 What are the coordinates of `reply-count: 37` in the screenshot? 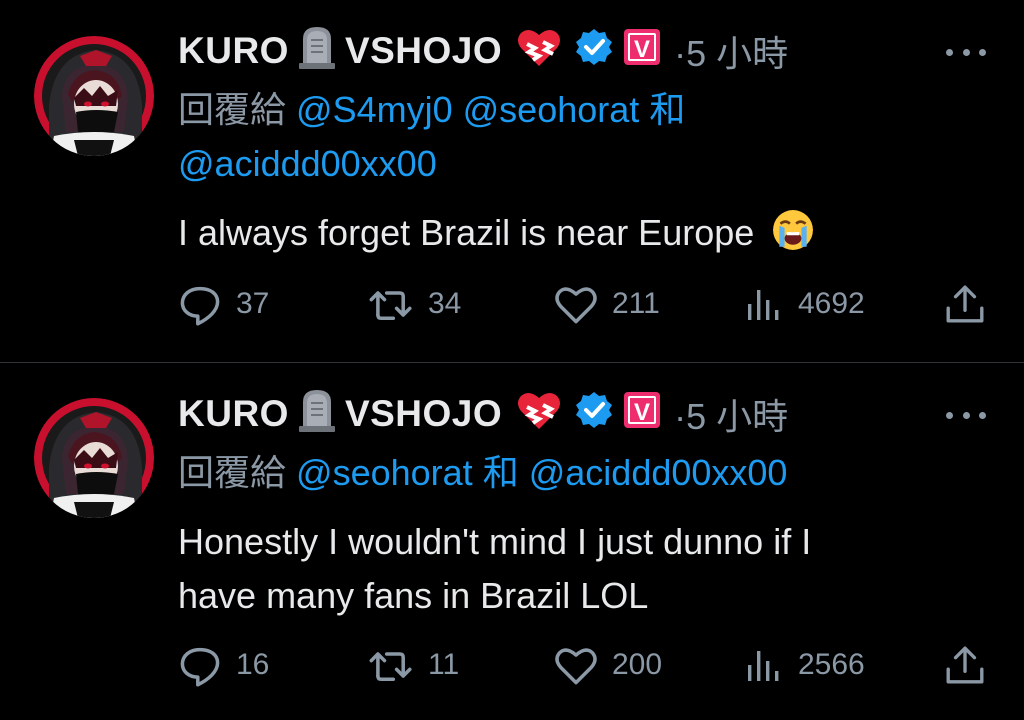 It's located at (253, 303).